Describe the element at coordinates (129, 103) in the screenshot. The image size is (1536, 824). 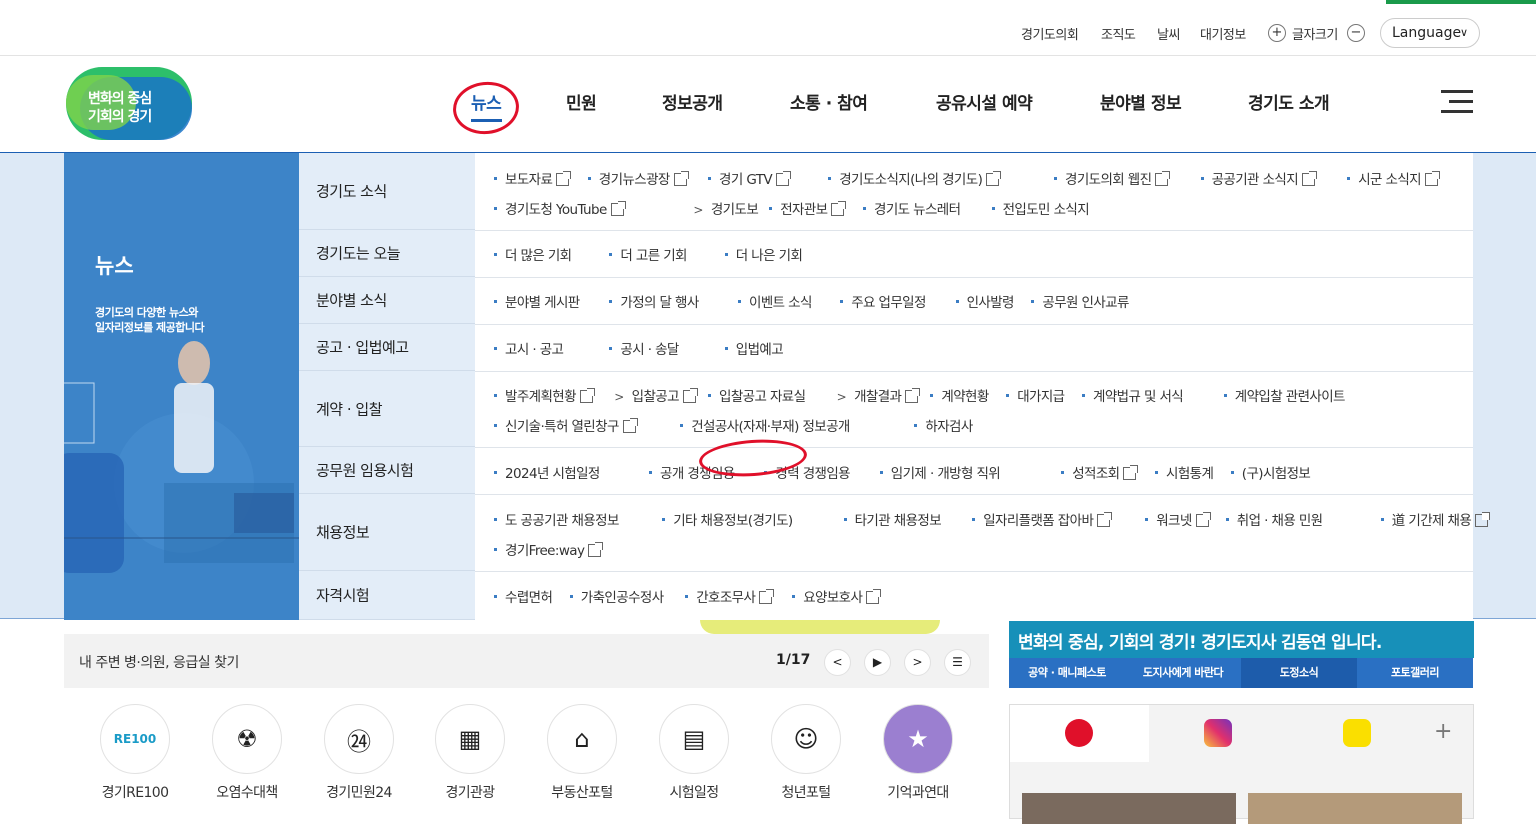
I see `site-logo: 변화의 중심 기회의 경기` at that location.